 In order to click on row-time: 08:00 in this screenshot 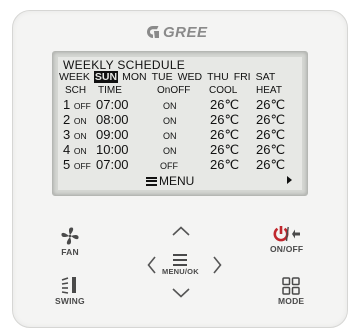, I will do `click(112, 119)`.